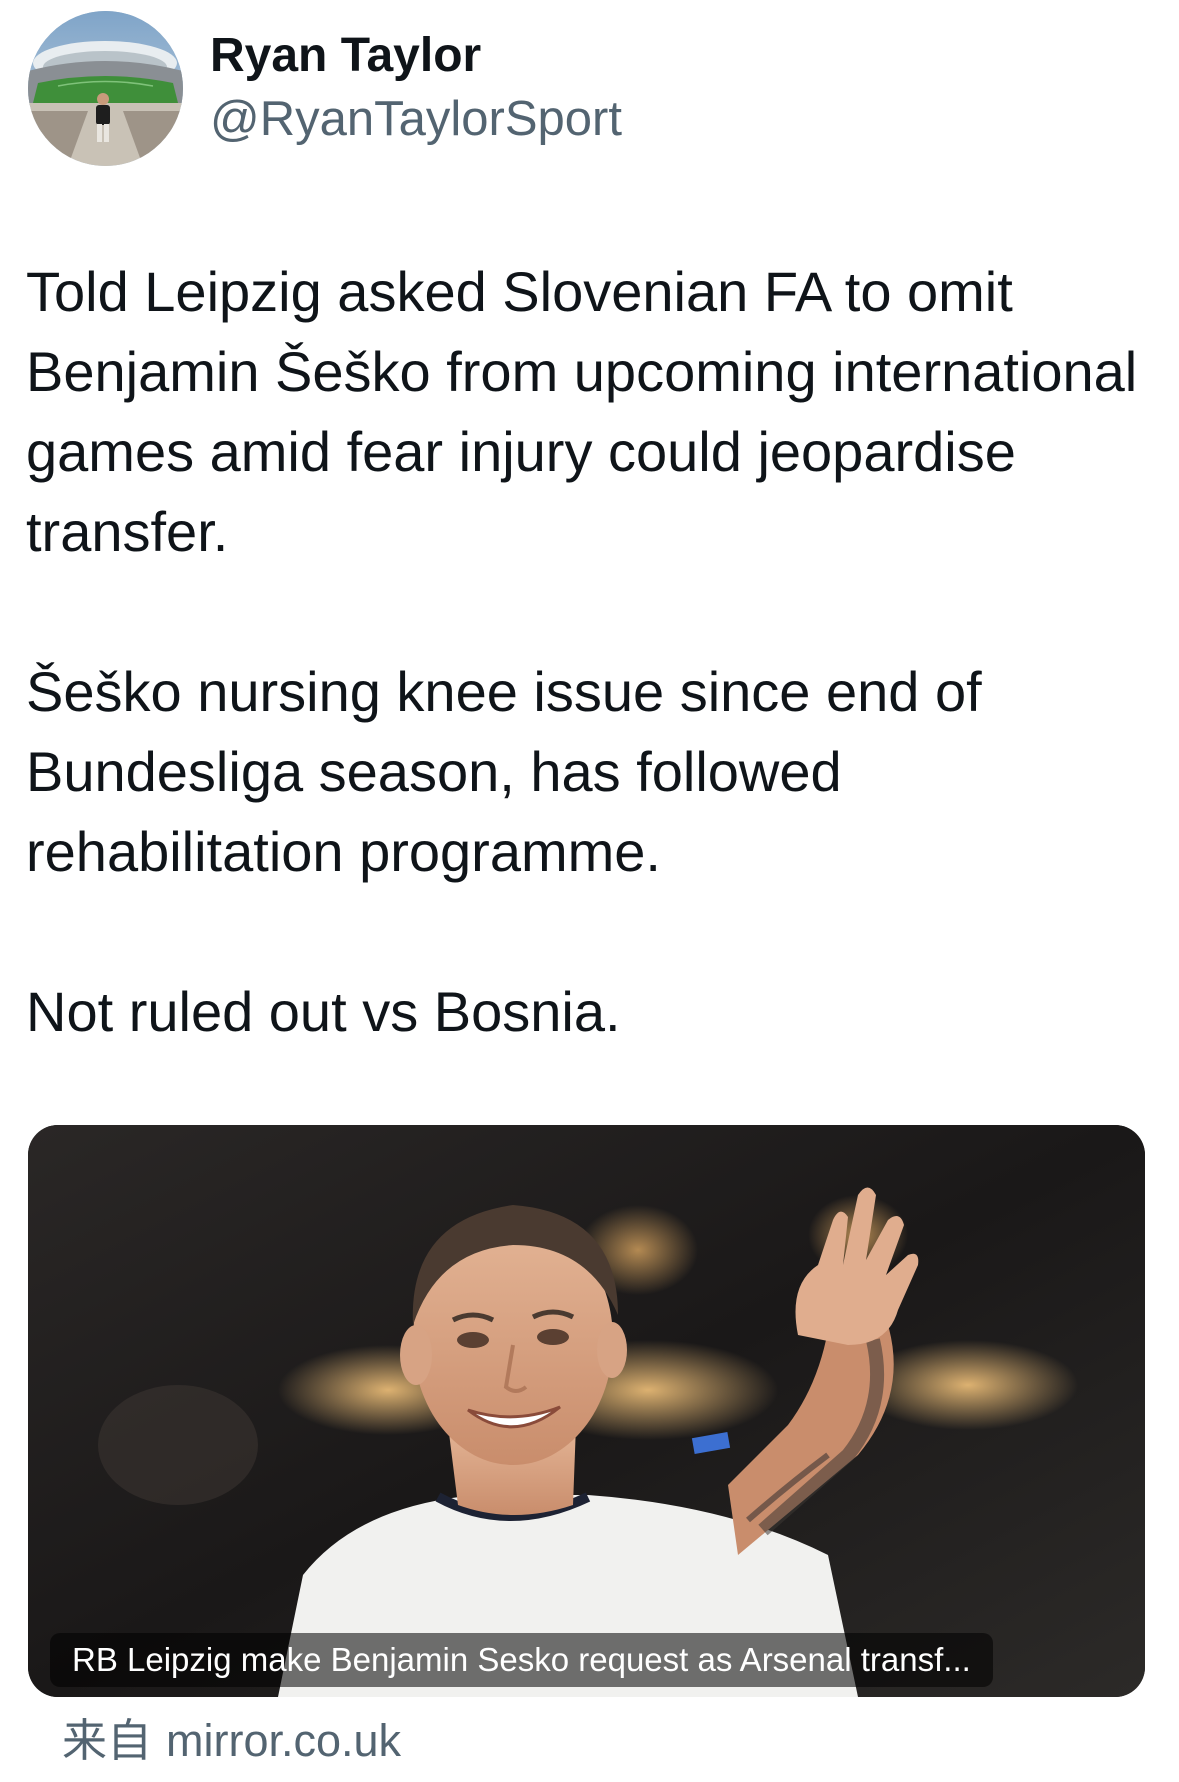  I want to click on source-prefix: 来自, so click(107, 1740).